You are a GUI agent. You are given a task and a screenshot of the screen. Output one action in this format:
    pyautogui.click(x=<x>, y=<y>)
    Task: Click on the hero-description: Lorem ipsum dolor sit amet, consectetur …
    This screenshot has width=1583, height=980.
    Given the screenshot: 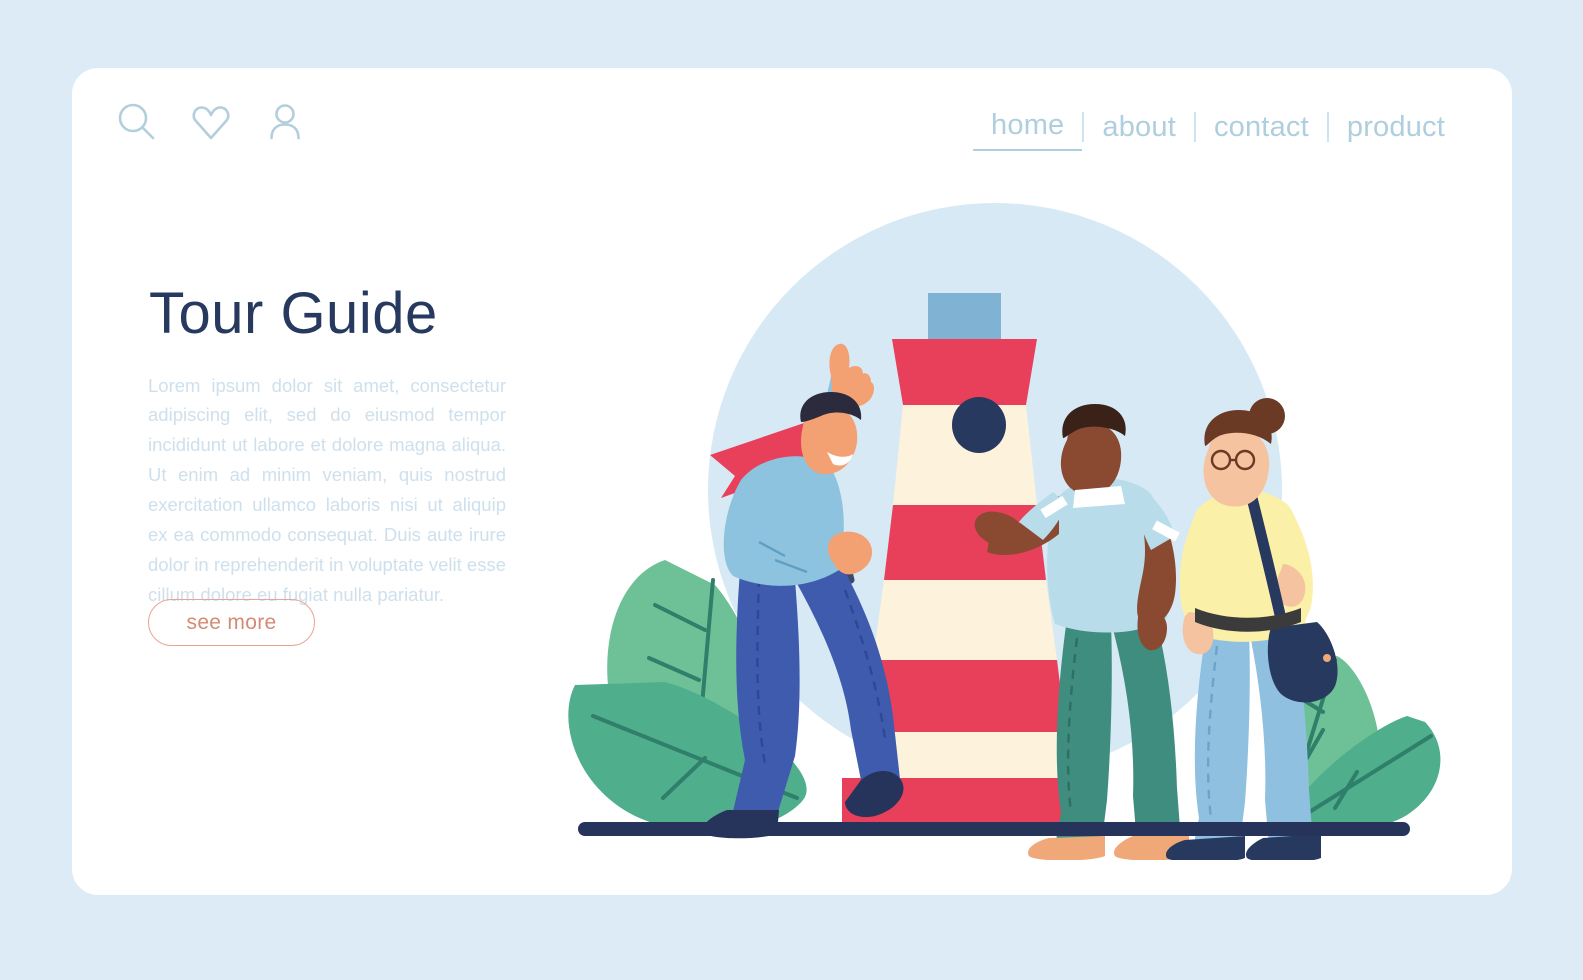 What is the action you would take?
    pyautogui.click(x=327, y=490)
    